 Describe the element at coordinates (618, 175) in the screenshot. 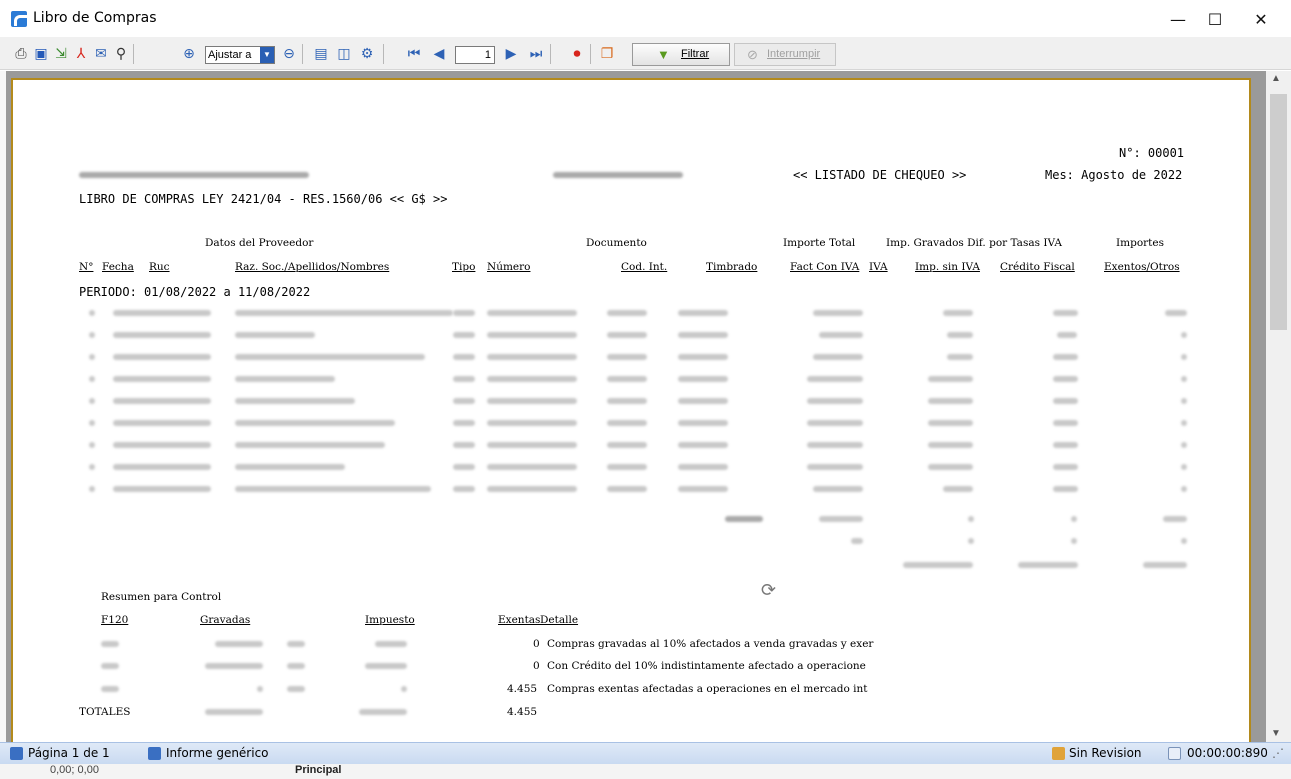

I see `redacted-ruc` at that location.